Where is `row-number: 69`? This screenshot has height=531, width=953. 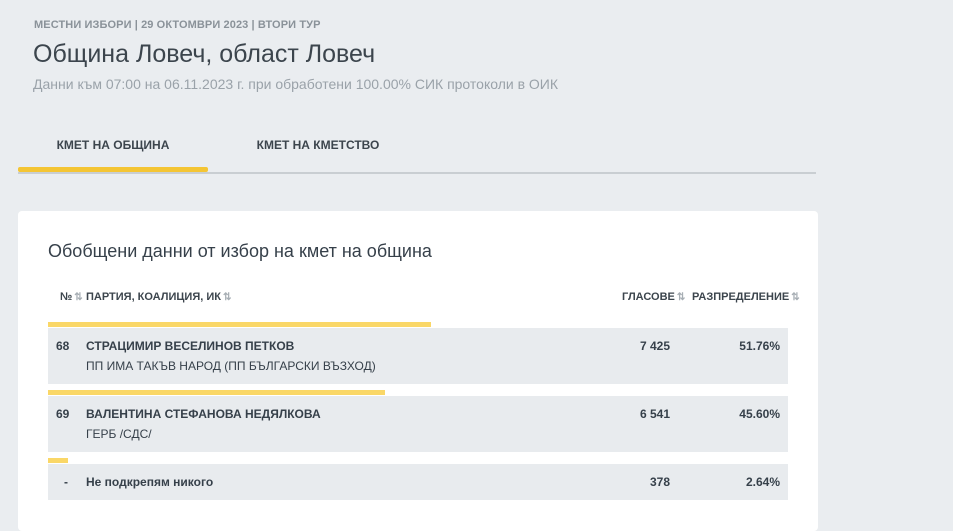 row-number: 69 is located at coordinates (63, 414).